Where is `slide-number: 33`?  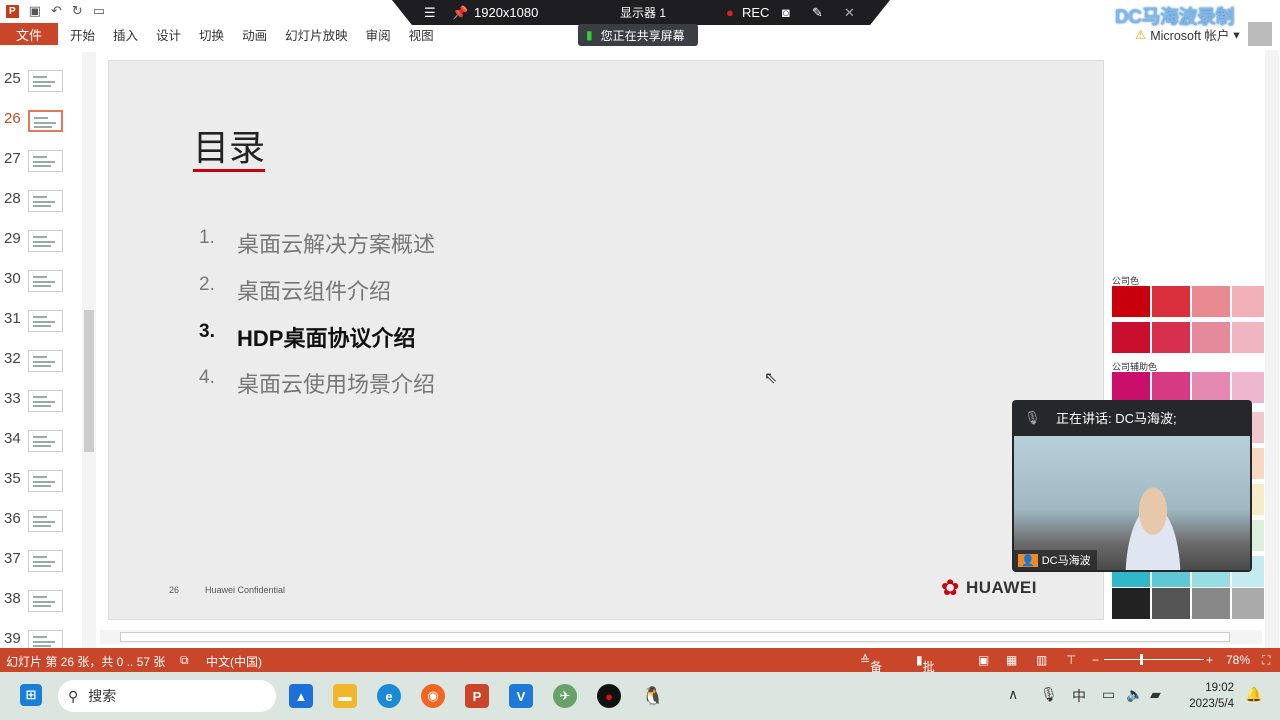 slide-number: 33 is located at coordinates (12, 398).